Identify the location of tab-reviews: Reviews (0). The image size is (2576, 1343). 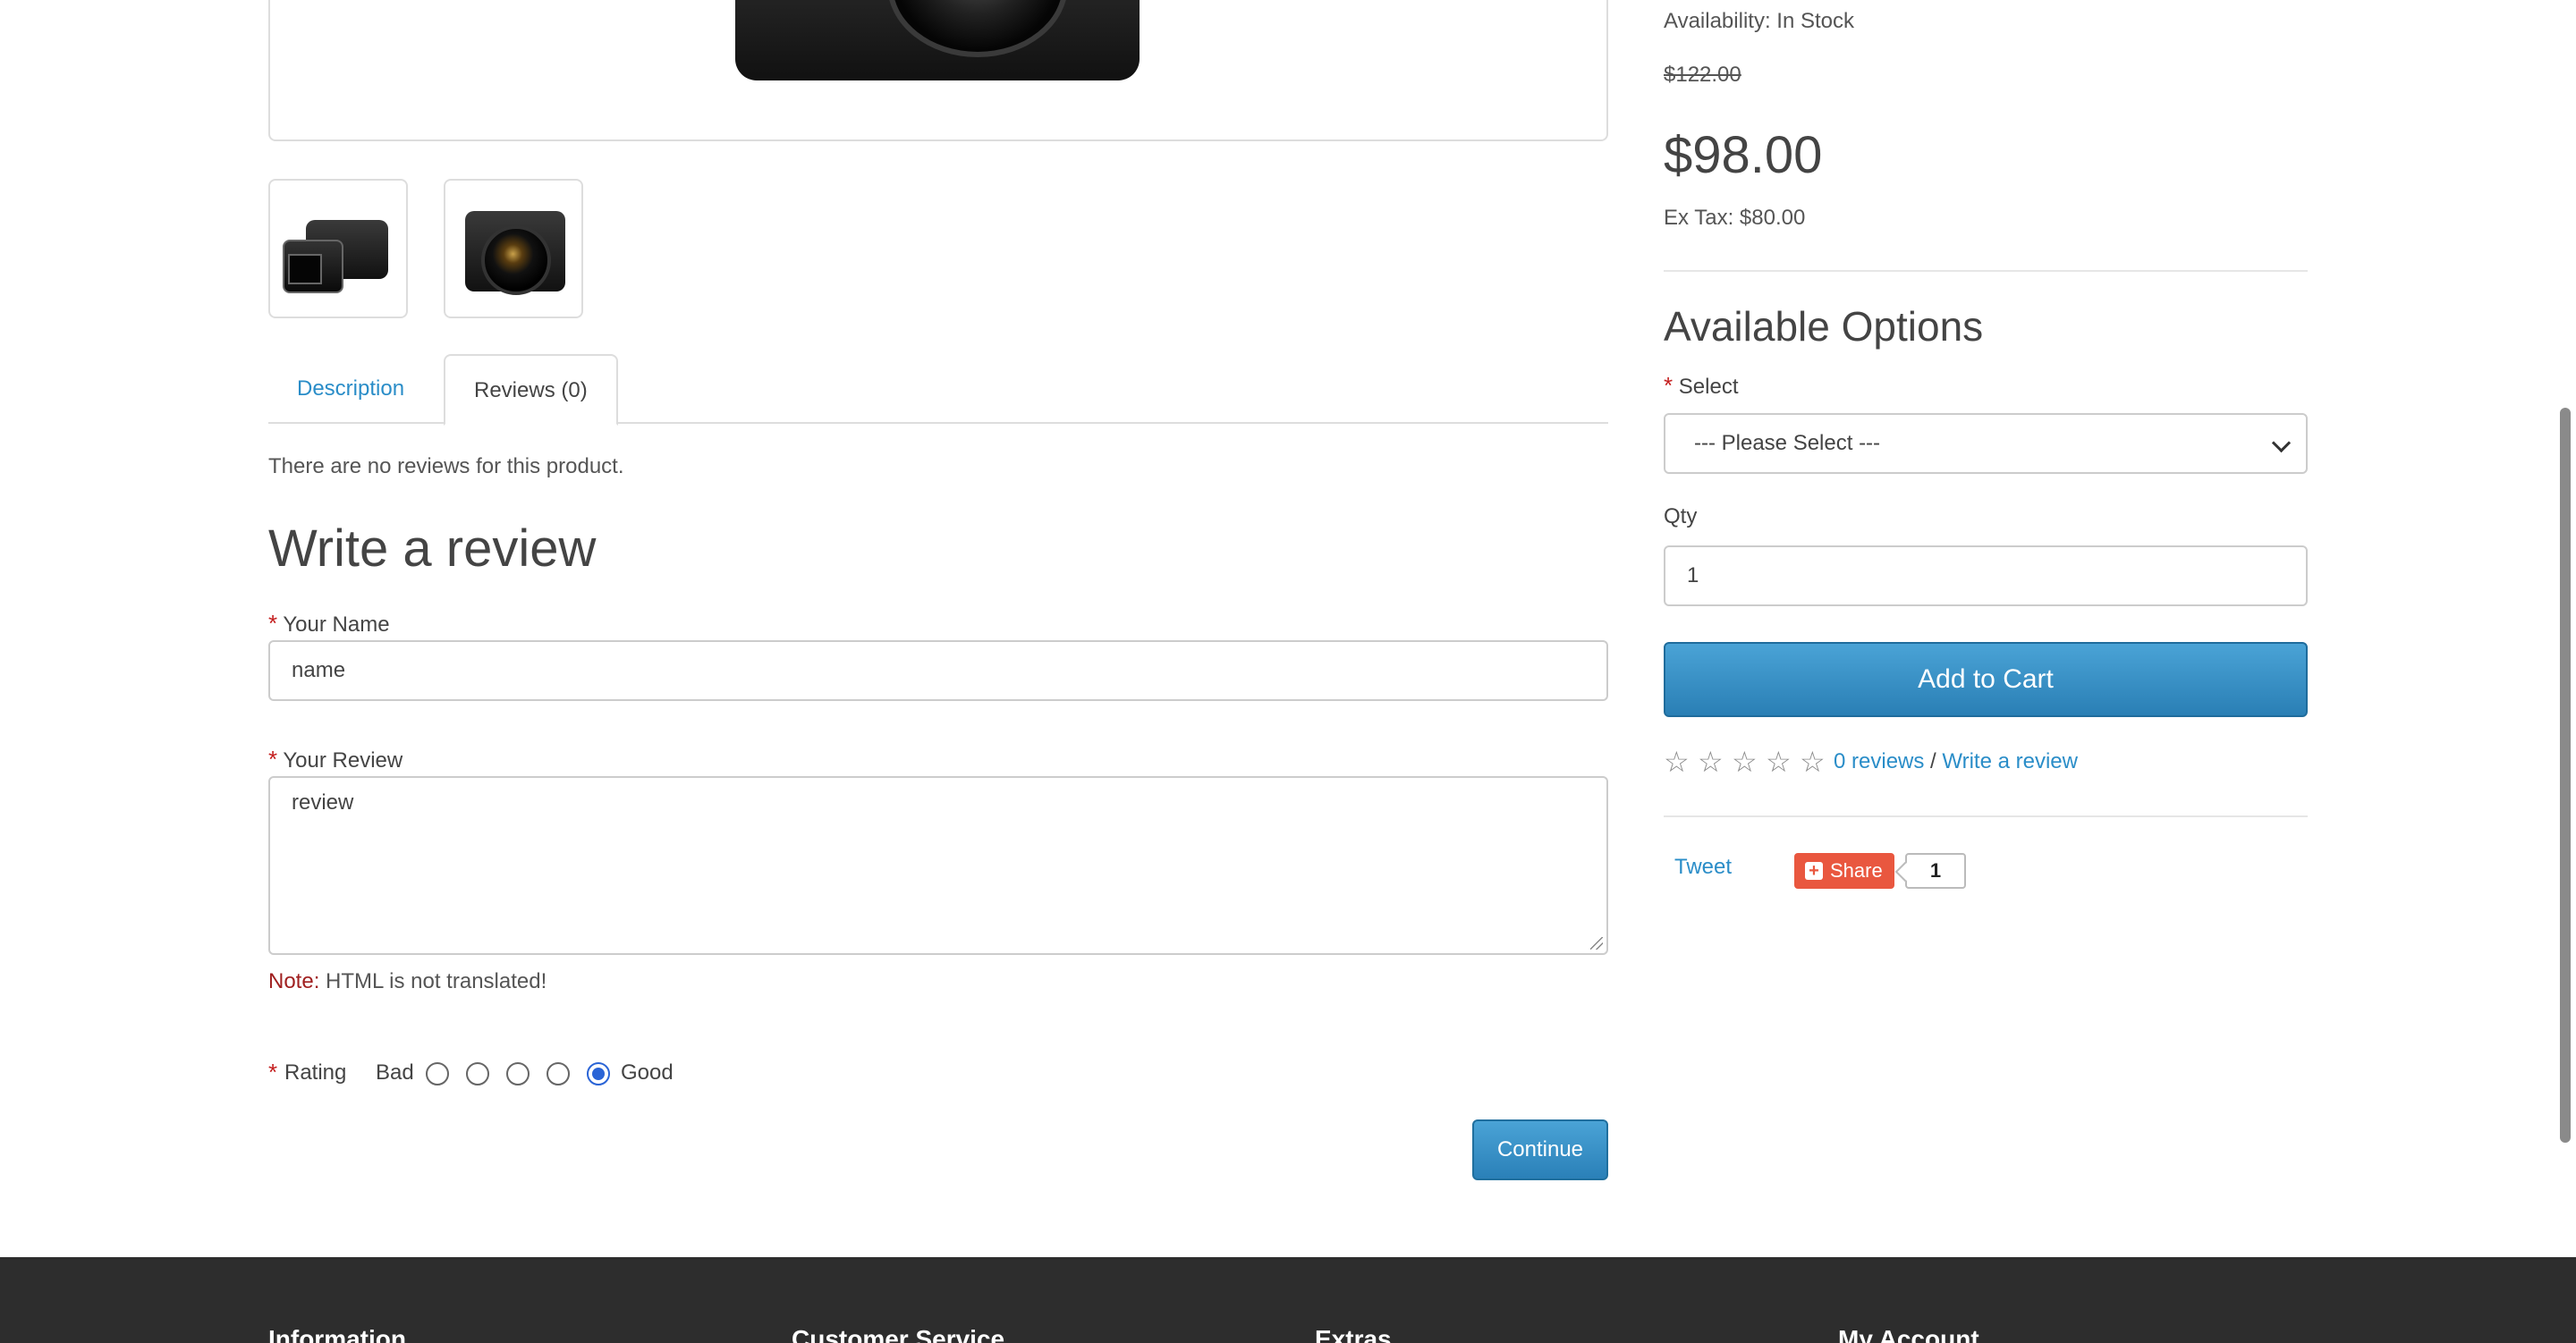
(531, 390).